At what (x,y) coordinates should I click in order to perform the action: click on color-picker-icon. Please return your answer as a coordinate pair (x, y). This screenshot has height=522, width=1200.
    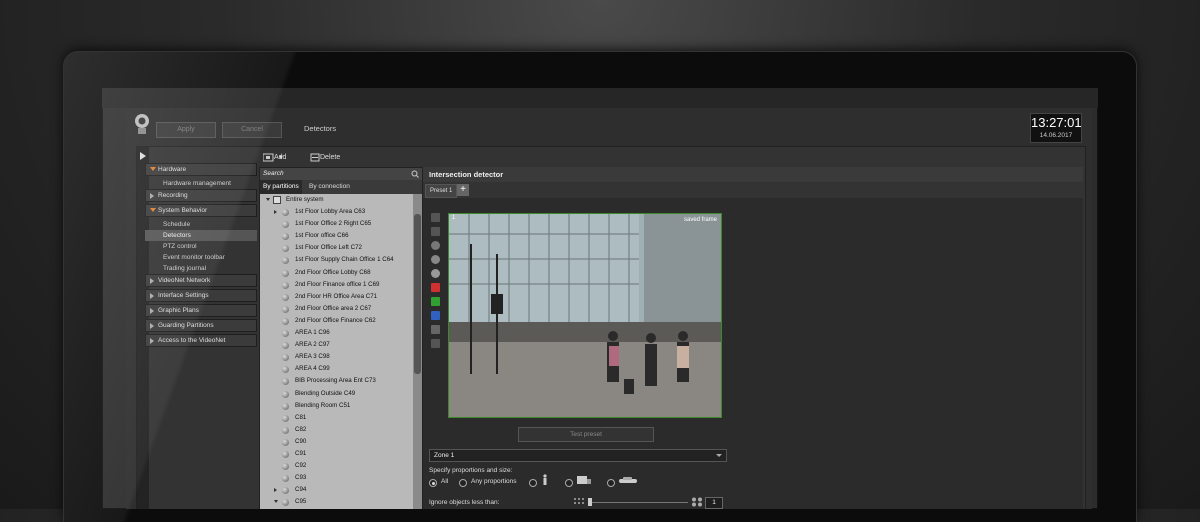
    Looking at the image, I should click on (435, 245).